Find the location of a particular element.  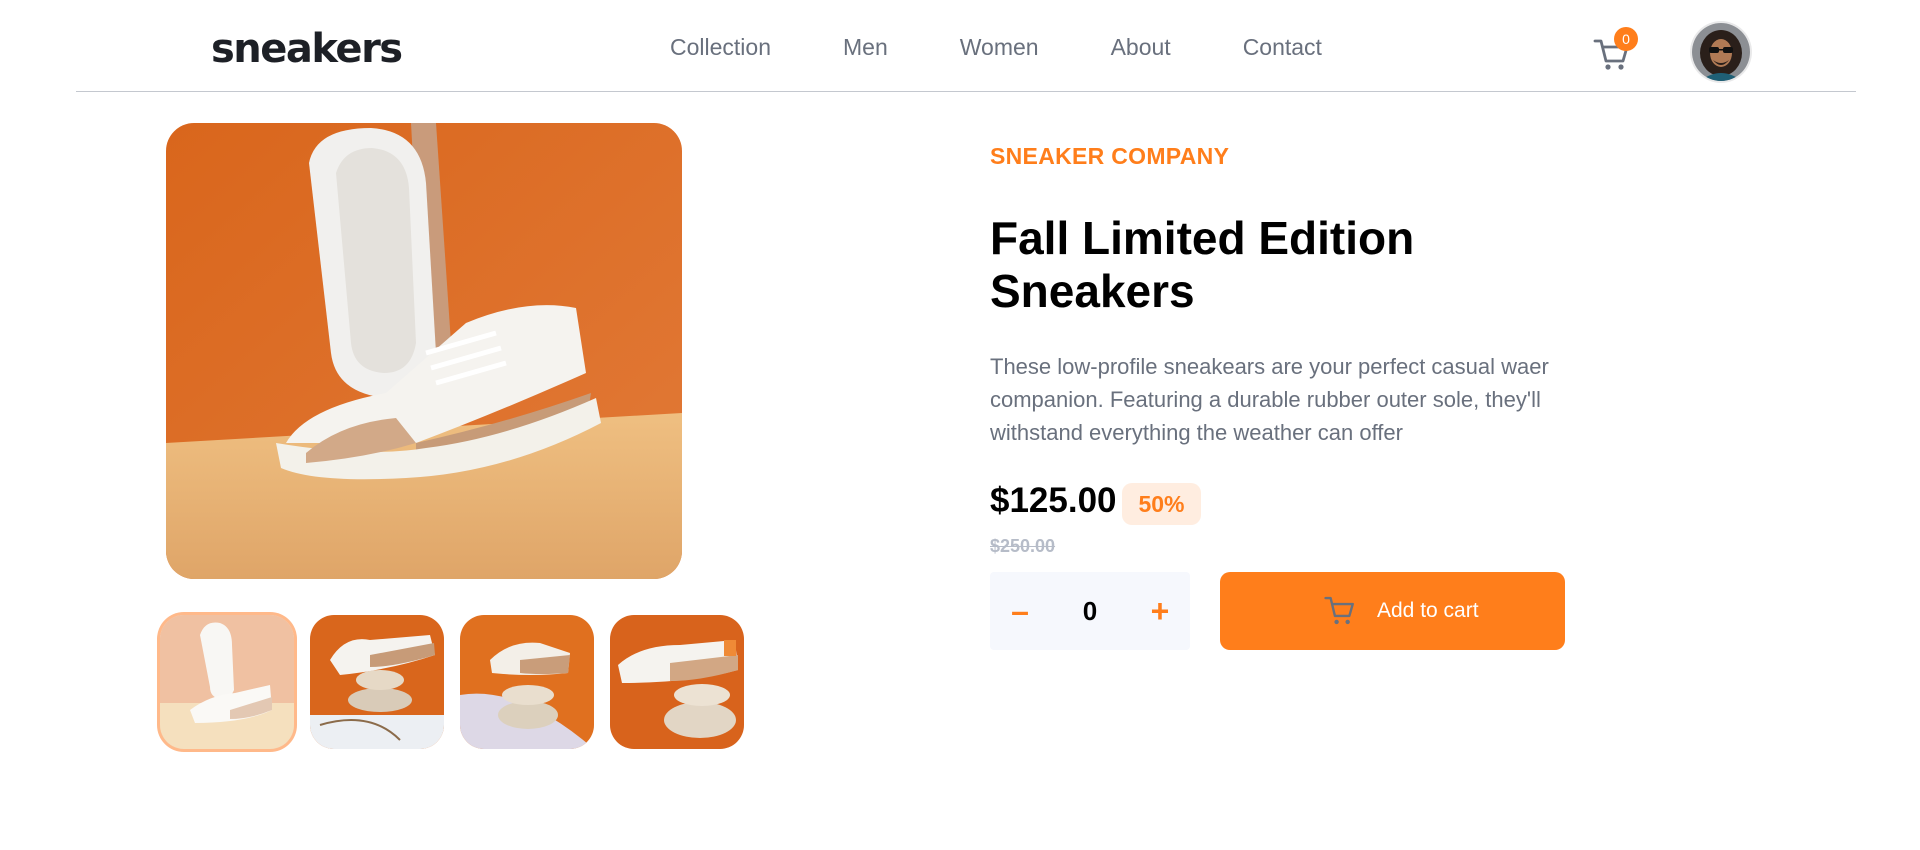

increase-quantity-button: + is located at coordinates (1160, 611).